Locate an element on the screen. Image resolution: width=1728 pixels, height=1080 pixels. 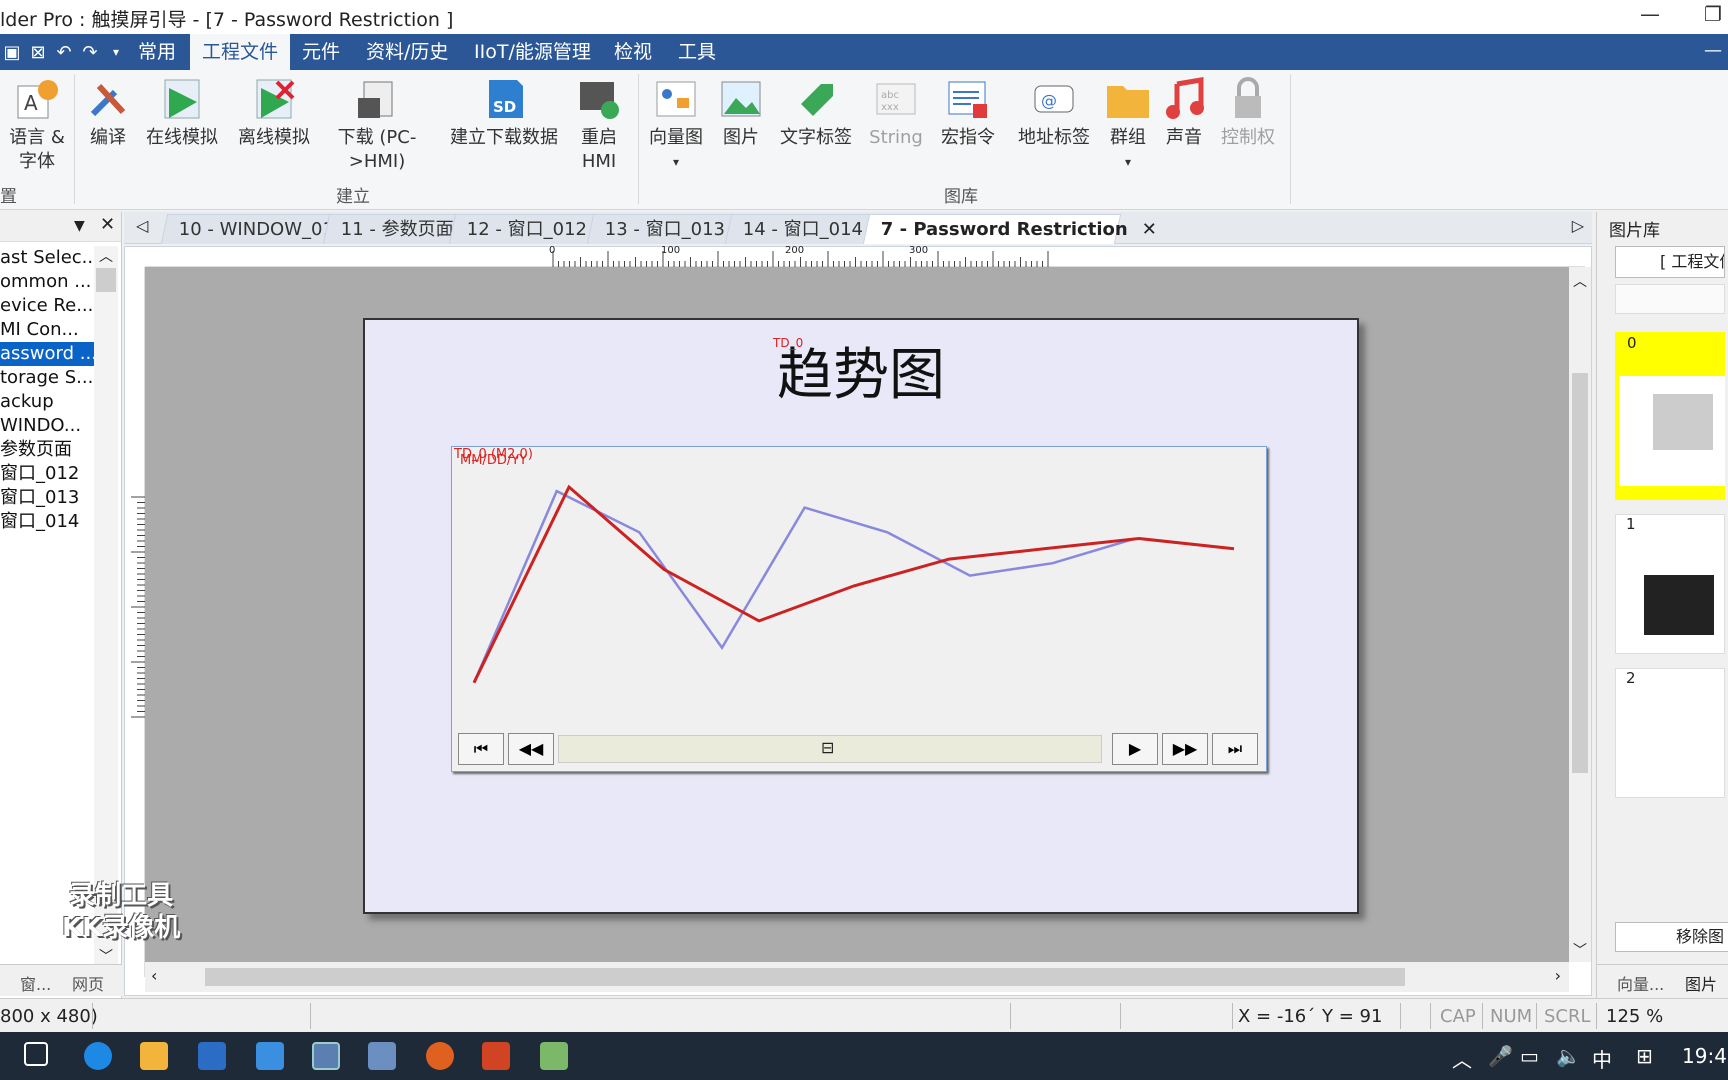
offline-simulation-button: 离线模拟 is located at coordinates (274, 113).